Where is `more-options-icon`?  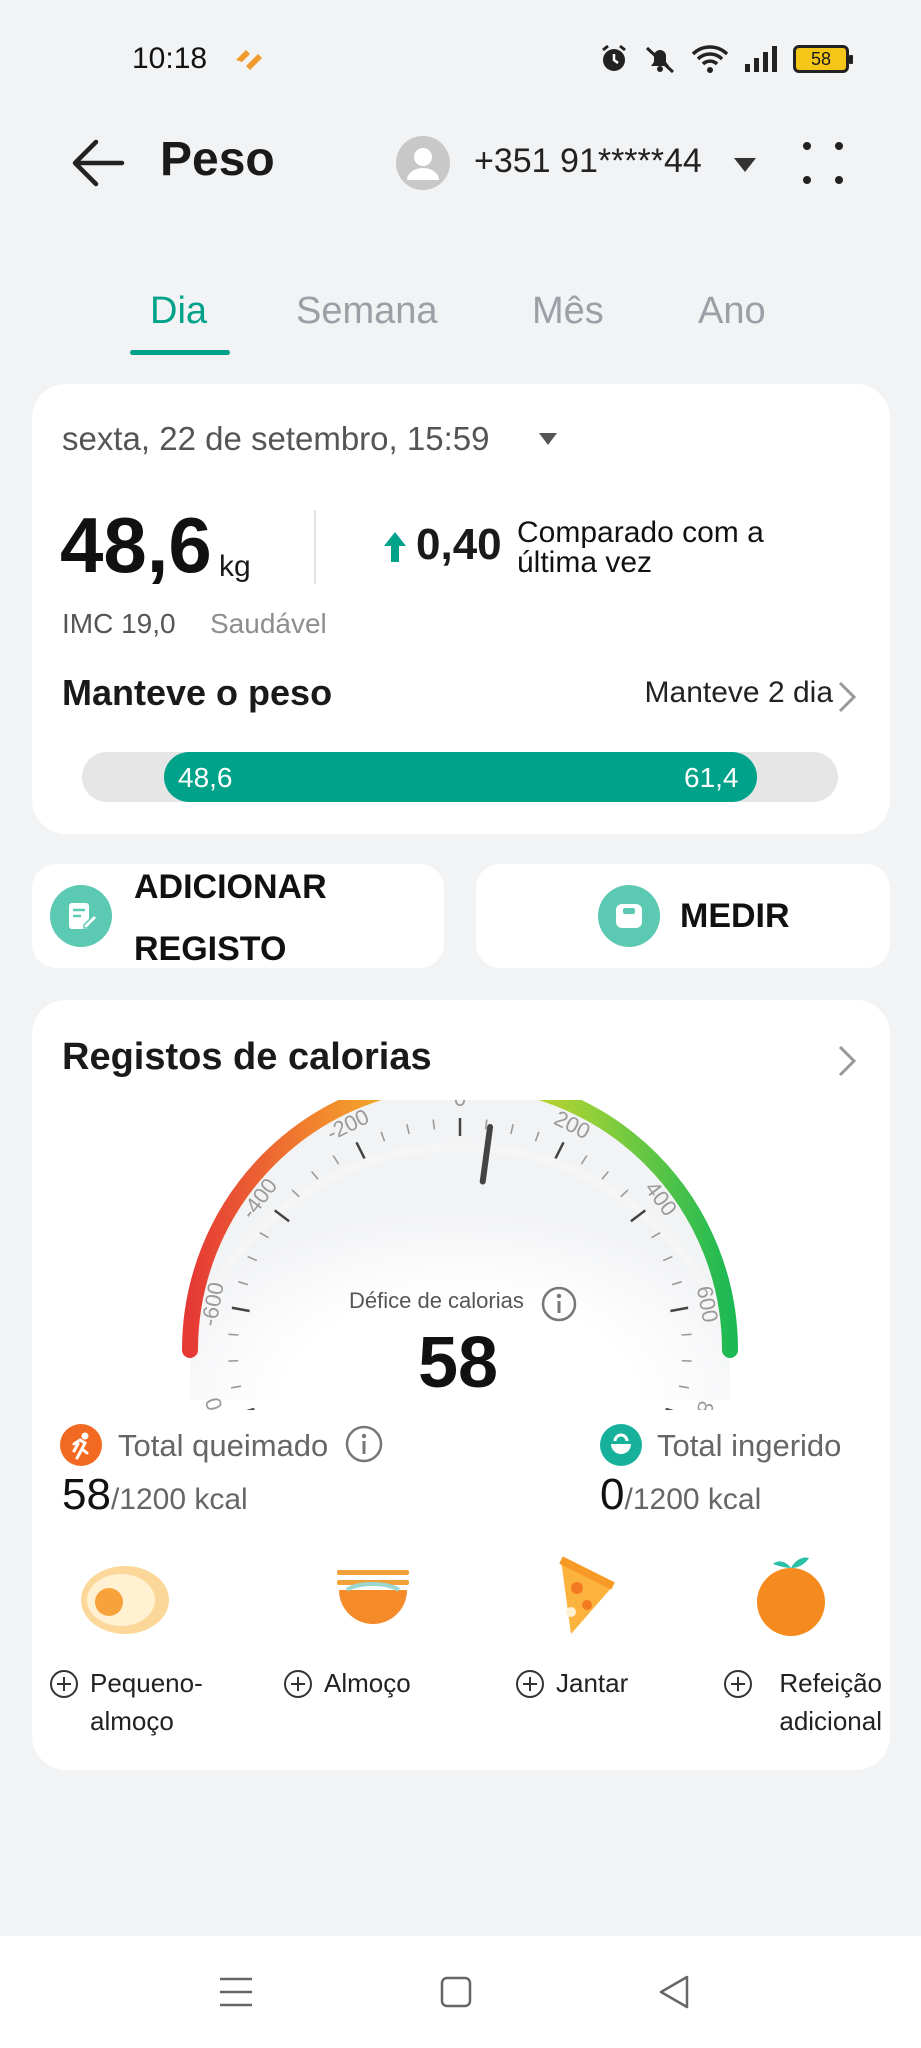 more-options-icon is located at coordinates (823, 163).